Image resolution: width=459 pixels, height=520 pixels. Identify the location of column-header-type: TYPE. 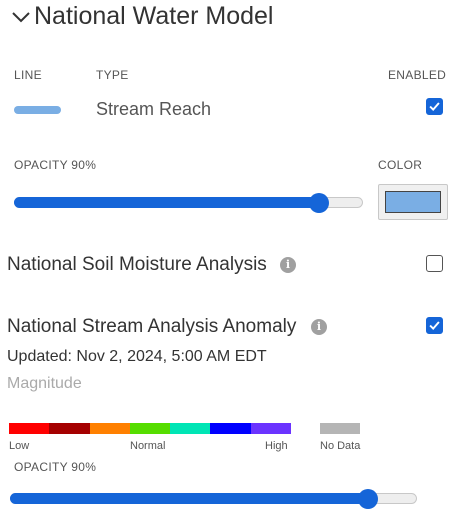
(112, 75).